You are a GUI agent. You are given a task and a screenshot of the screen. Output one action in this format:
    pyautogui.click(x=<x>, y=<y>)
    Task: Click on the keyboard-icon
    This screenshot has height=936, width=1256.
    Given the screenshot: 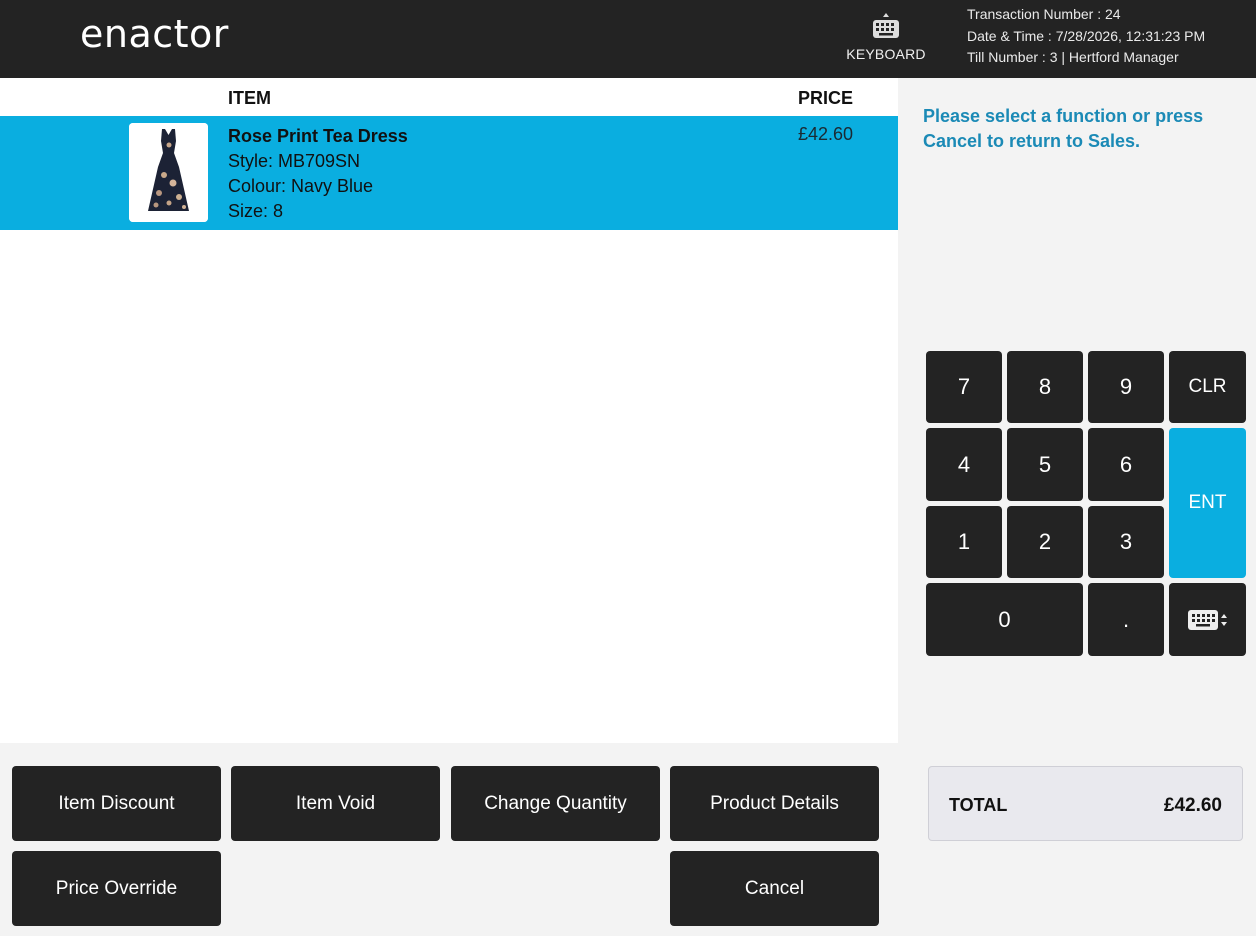 What is the action you would take?
    pyautogui.click(x=886, y=25)
    